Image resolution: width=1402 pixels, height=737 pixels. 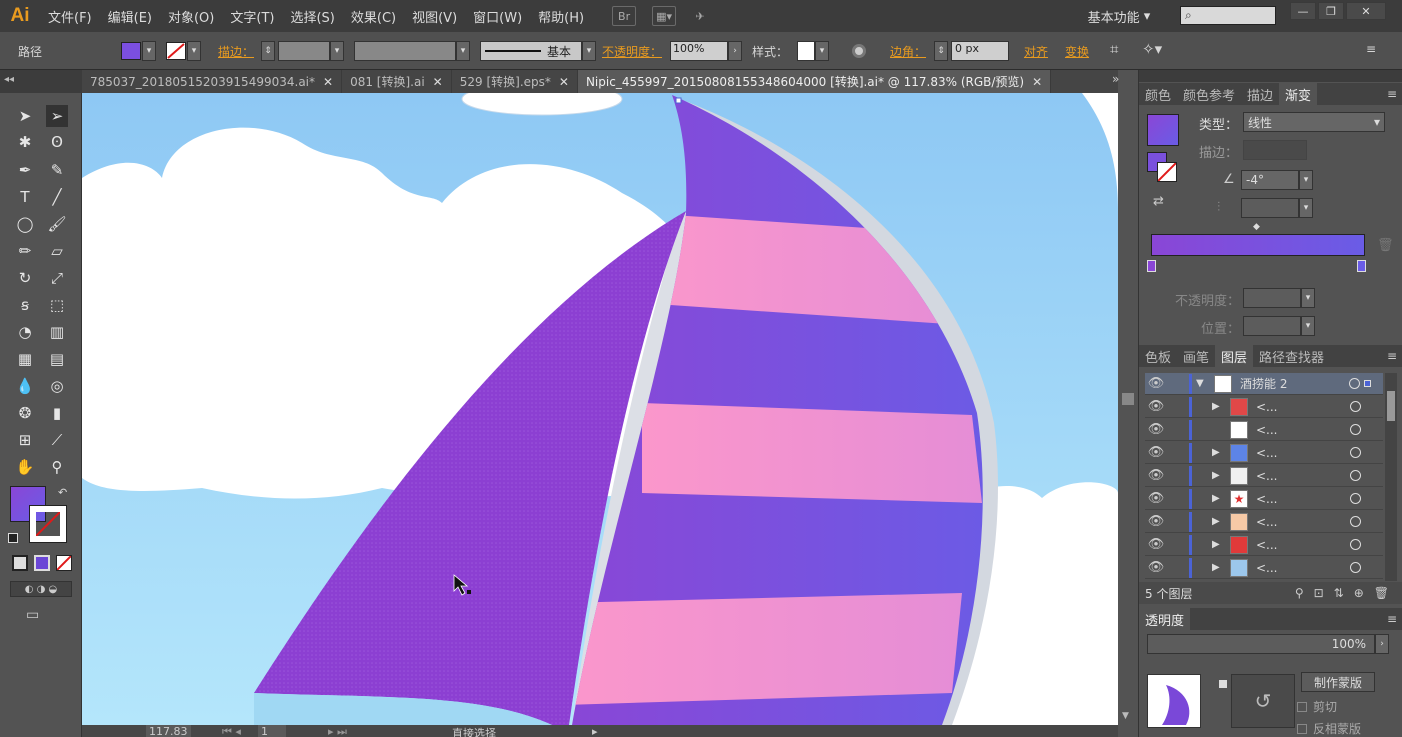 What do you see at coordinates (1196, 356) in the screenshot?
I see `tab-brushes: 画笔` at bounding box center [1196, 356].